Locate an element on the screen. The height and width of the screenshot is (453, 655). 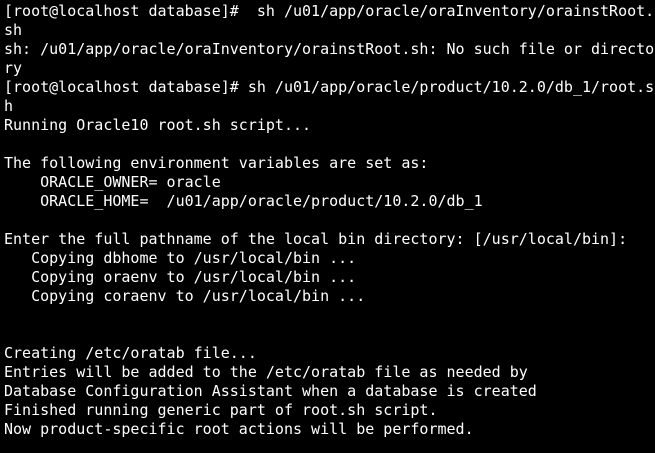
terminal-line: sh is located at coordinates (13, 30).